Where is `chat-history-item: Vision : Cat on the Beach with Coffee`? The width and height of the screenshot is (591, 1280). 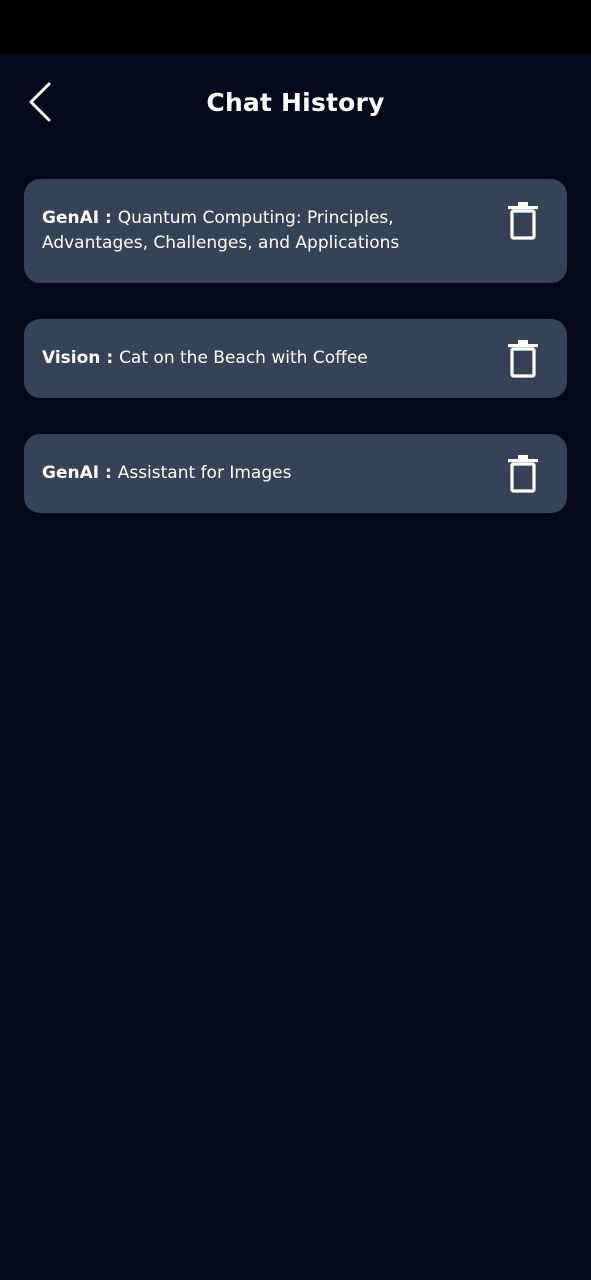
chat-history-item: Vision : Cat on the Beach with Coffee is located at coordinates (295, 358).